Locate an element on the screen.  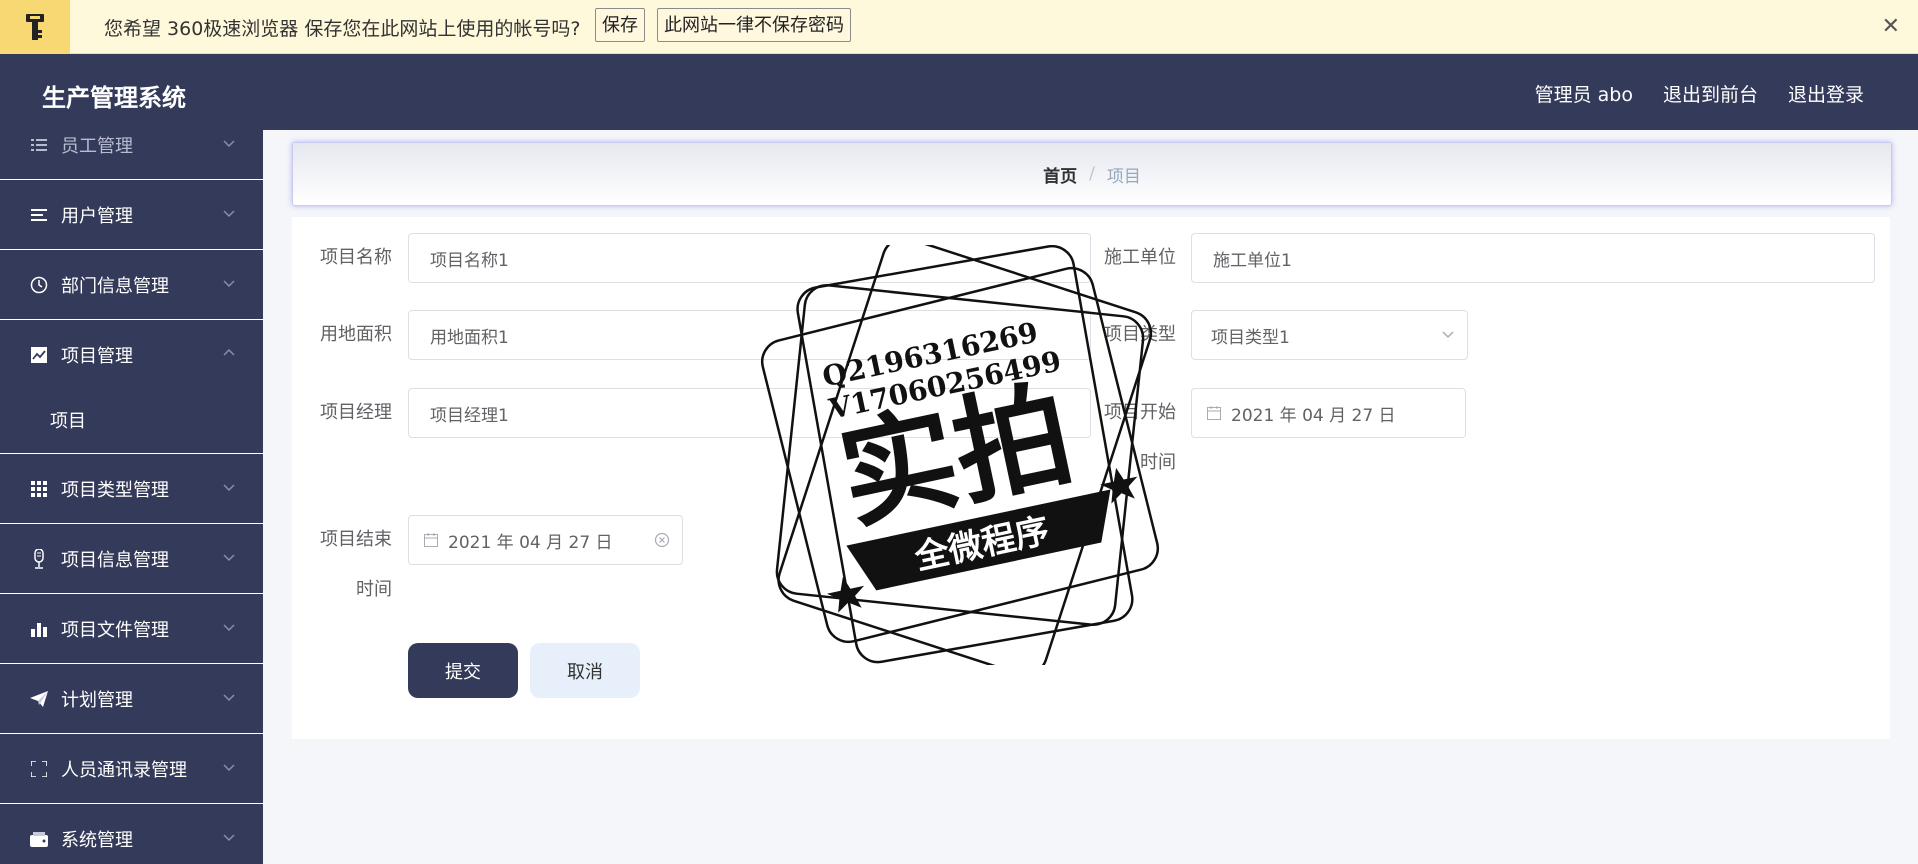
project-end-date-value: 2021 年 04 月 27 日 is located at coordinates (530, 542).